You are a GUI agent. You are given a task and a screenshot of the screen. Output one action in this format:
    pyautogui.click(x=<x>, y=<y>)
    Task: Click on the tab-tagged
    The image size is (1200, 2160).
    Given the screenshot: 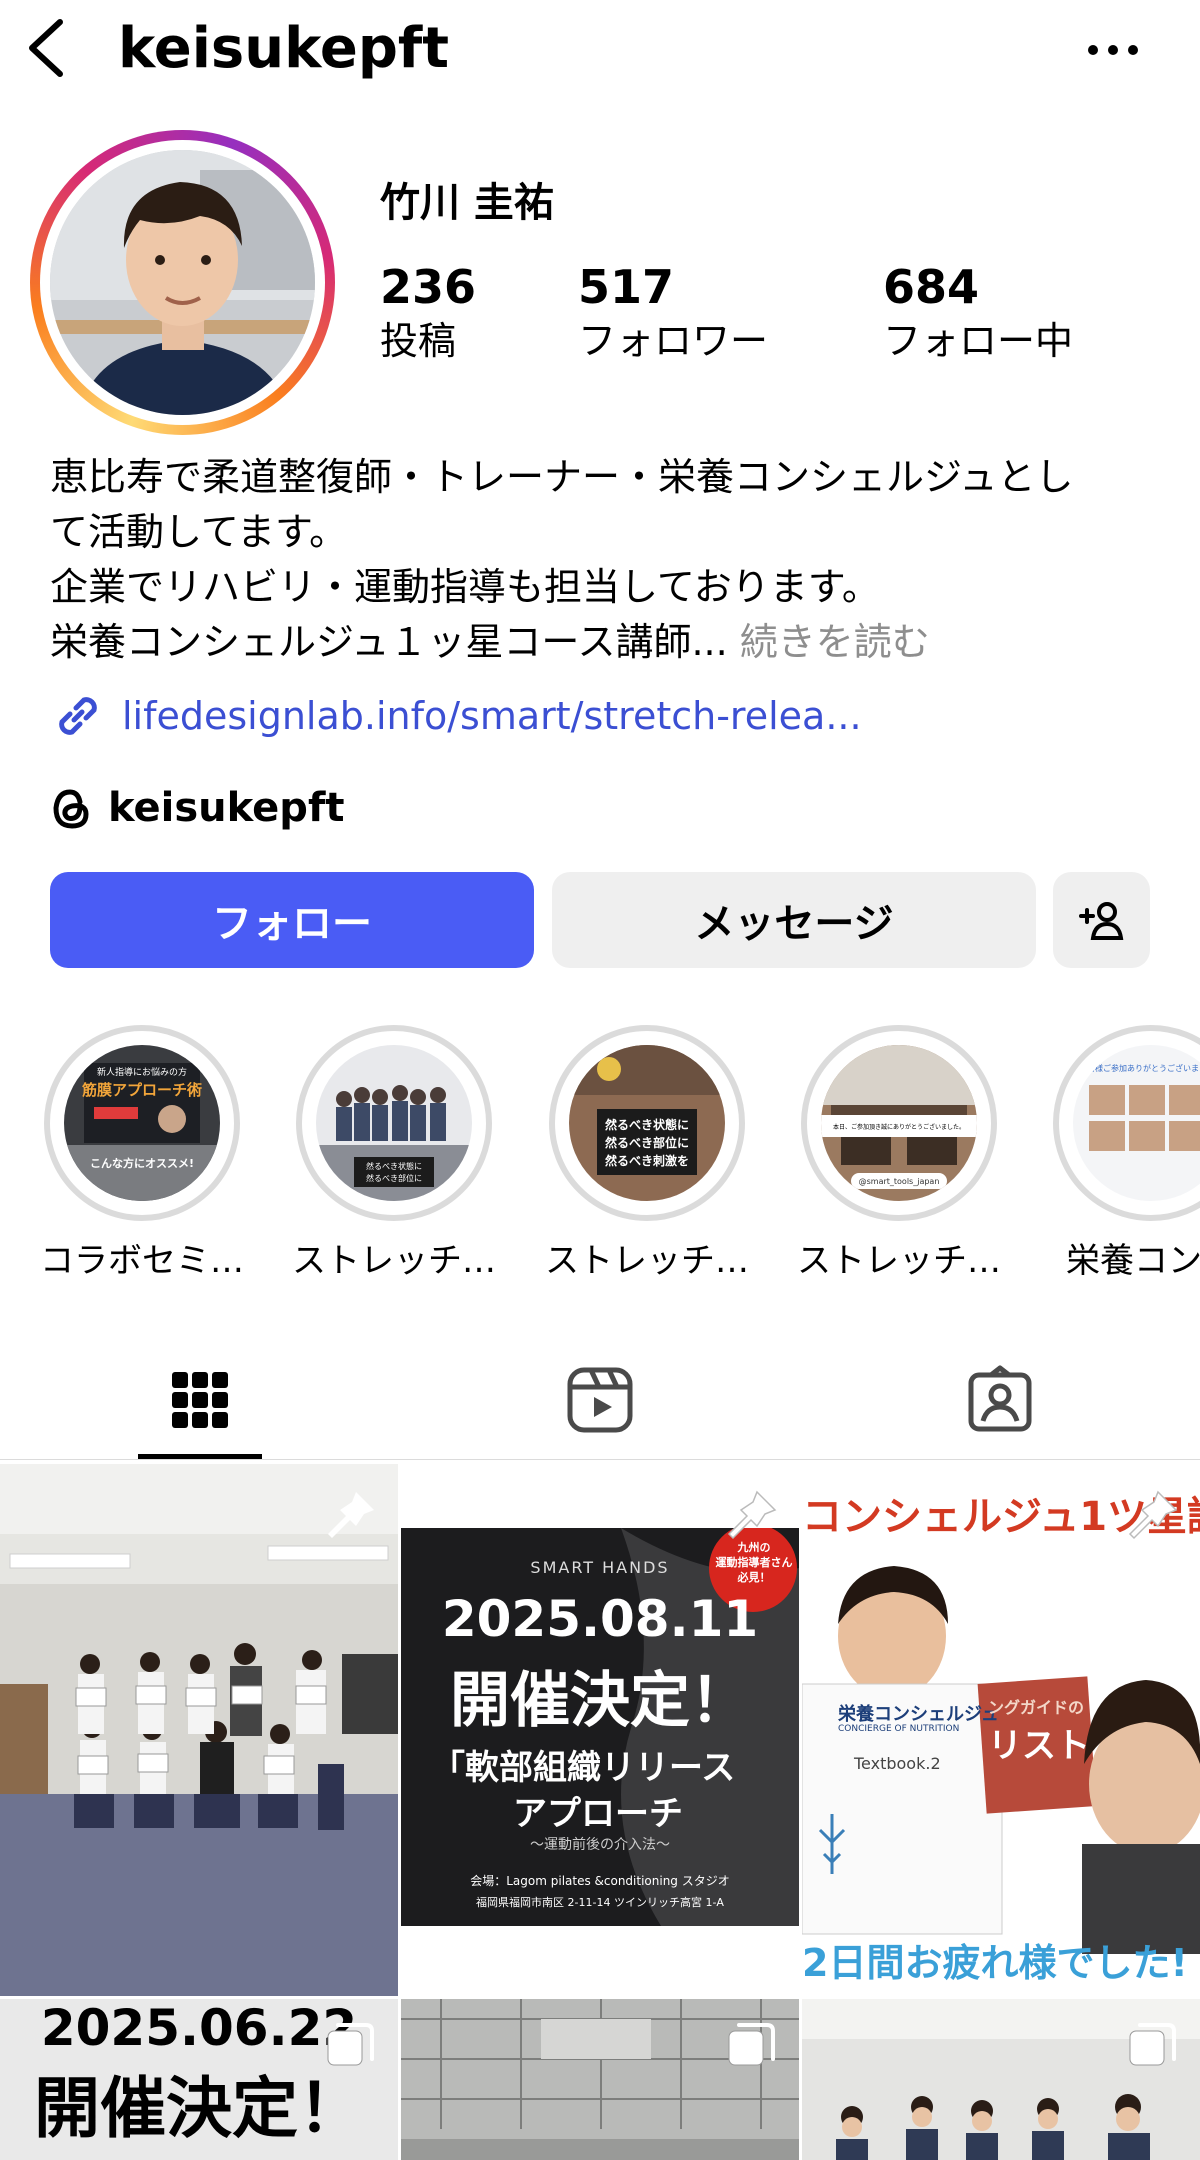 What is the action you would take?
    pyautogui.click(x=1000, y=1400)
    